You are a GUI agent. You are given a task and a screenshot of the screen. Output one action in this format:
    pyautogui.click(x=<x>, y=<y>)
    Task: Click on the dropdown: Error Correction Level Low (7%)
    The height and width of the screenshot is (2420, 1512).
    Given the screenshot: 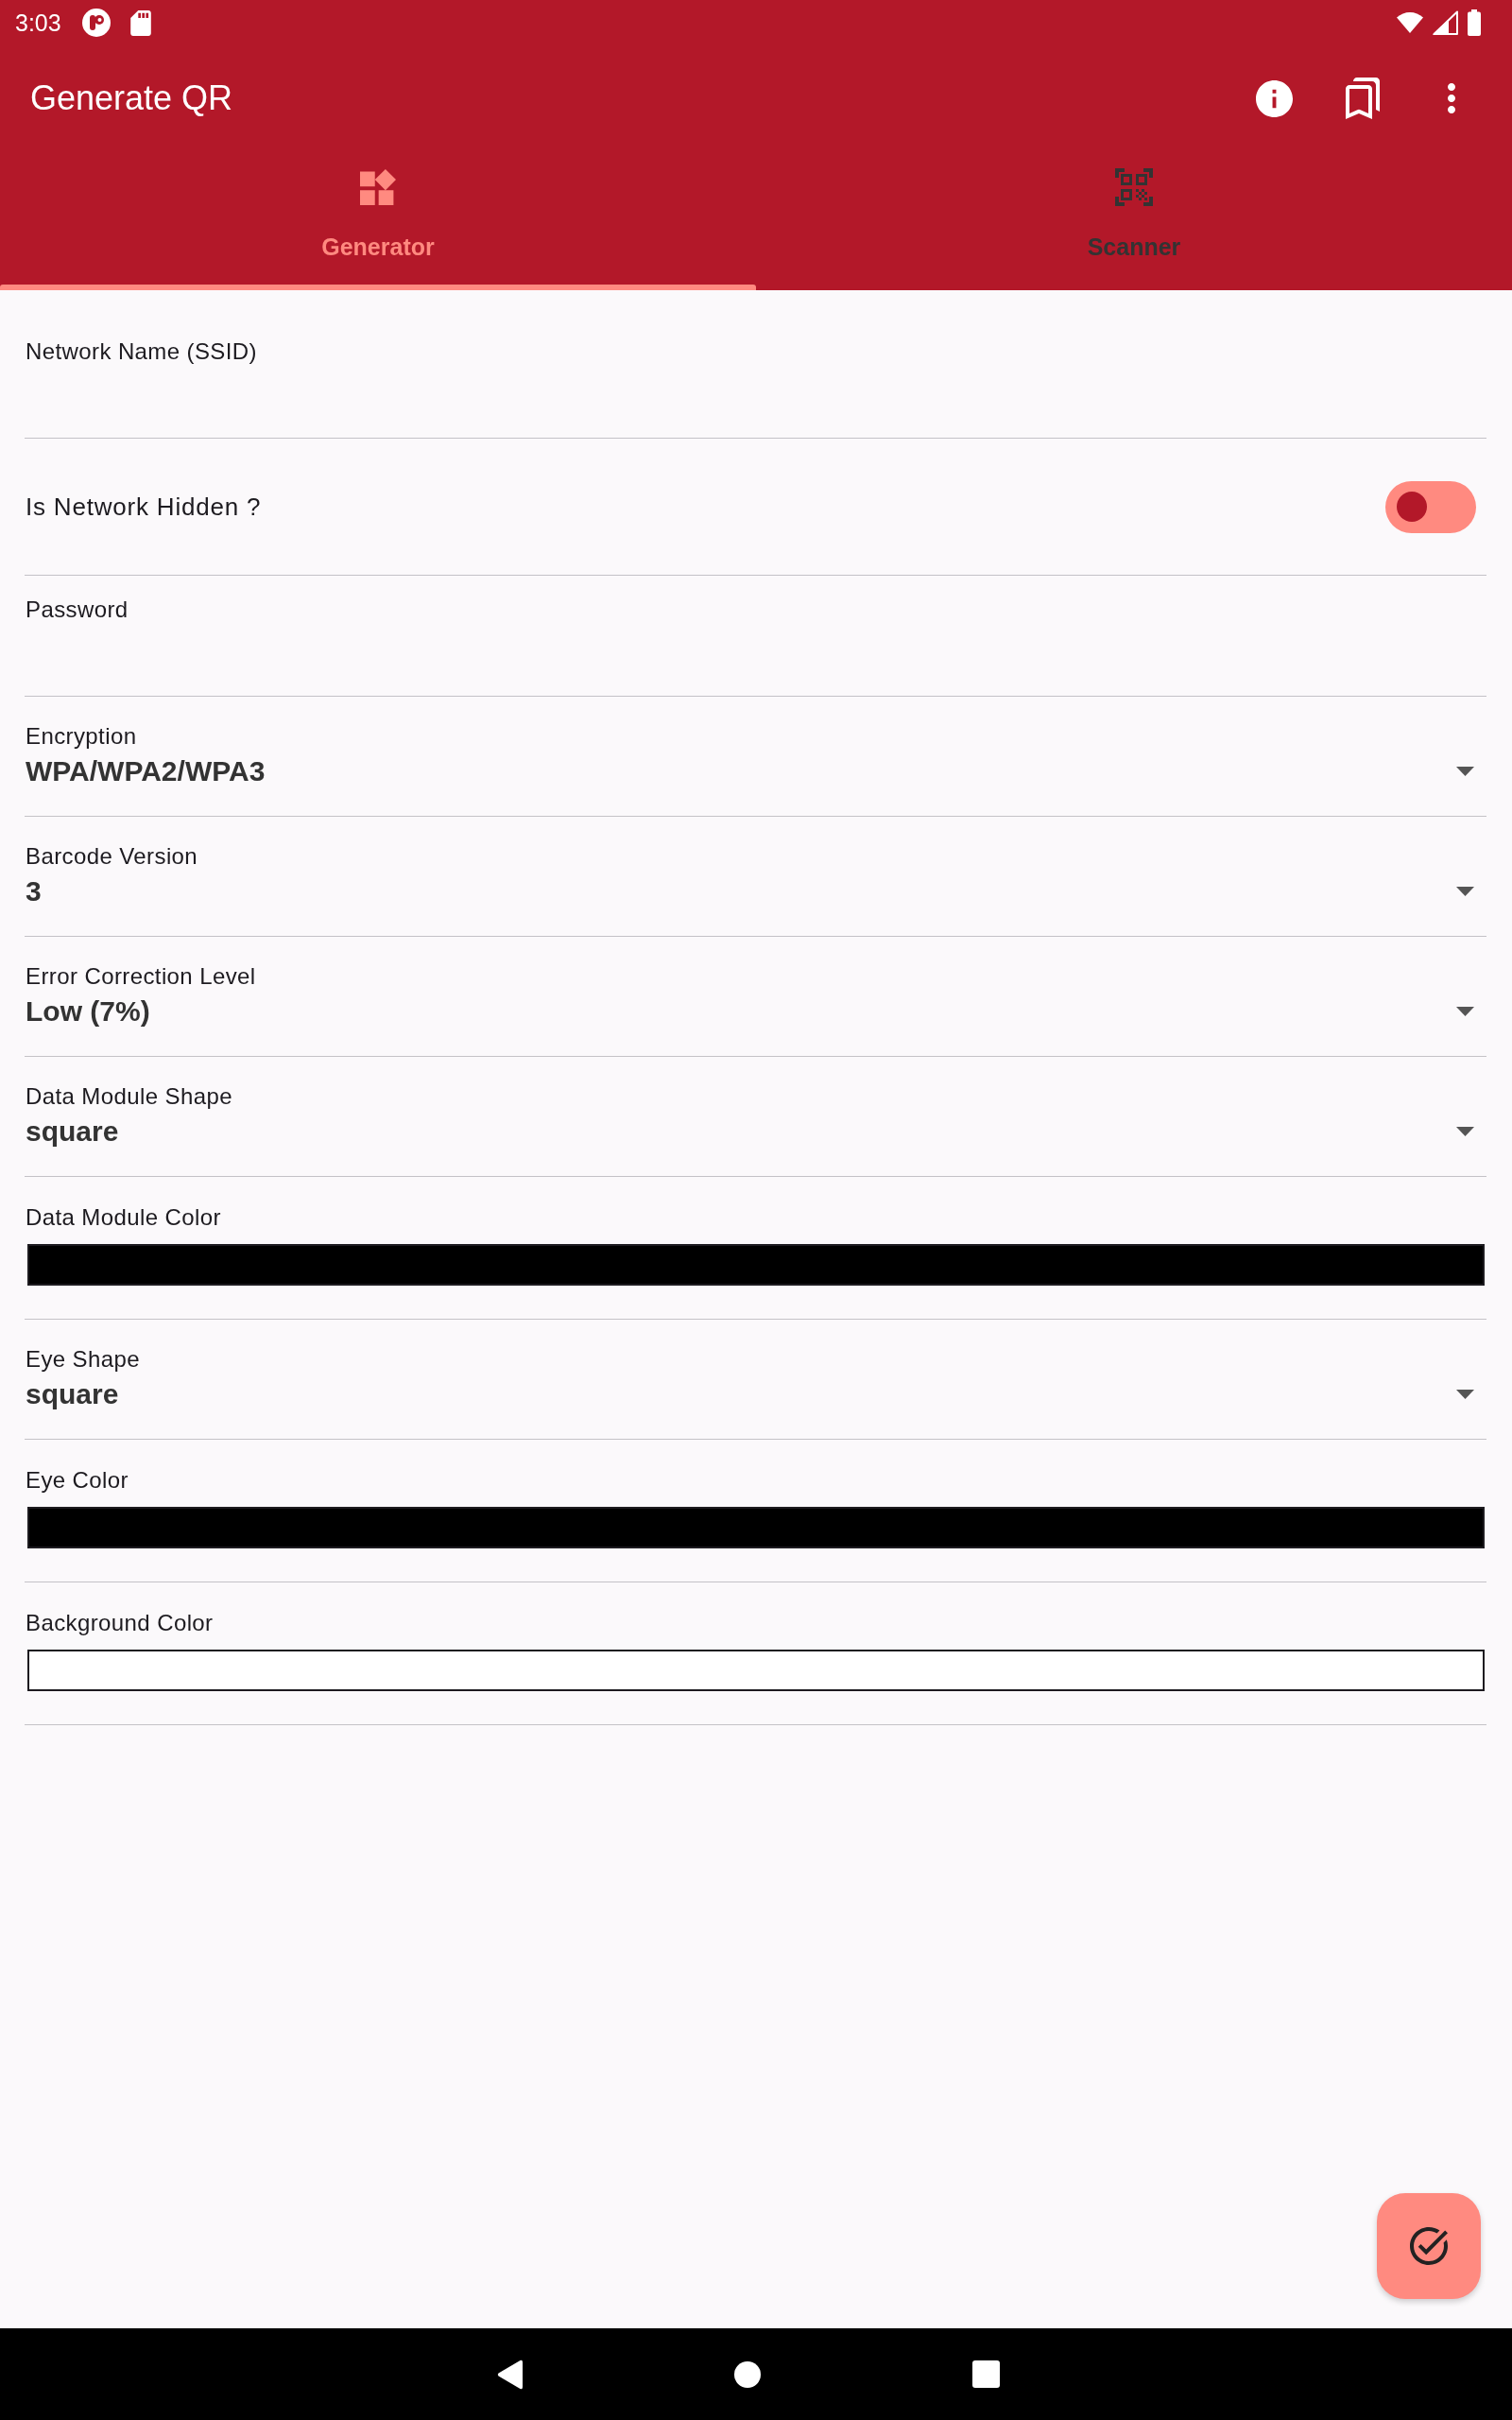 What is the action you would take?
    pyautogui.click(x=755, y=997)
    